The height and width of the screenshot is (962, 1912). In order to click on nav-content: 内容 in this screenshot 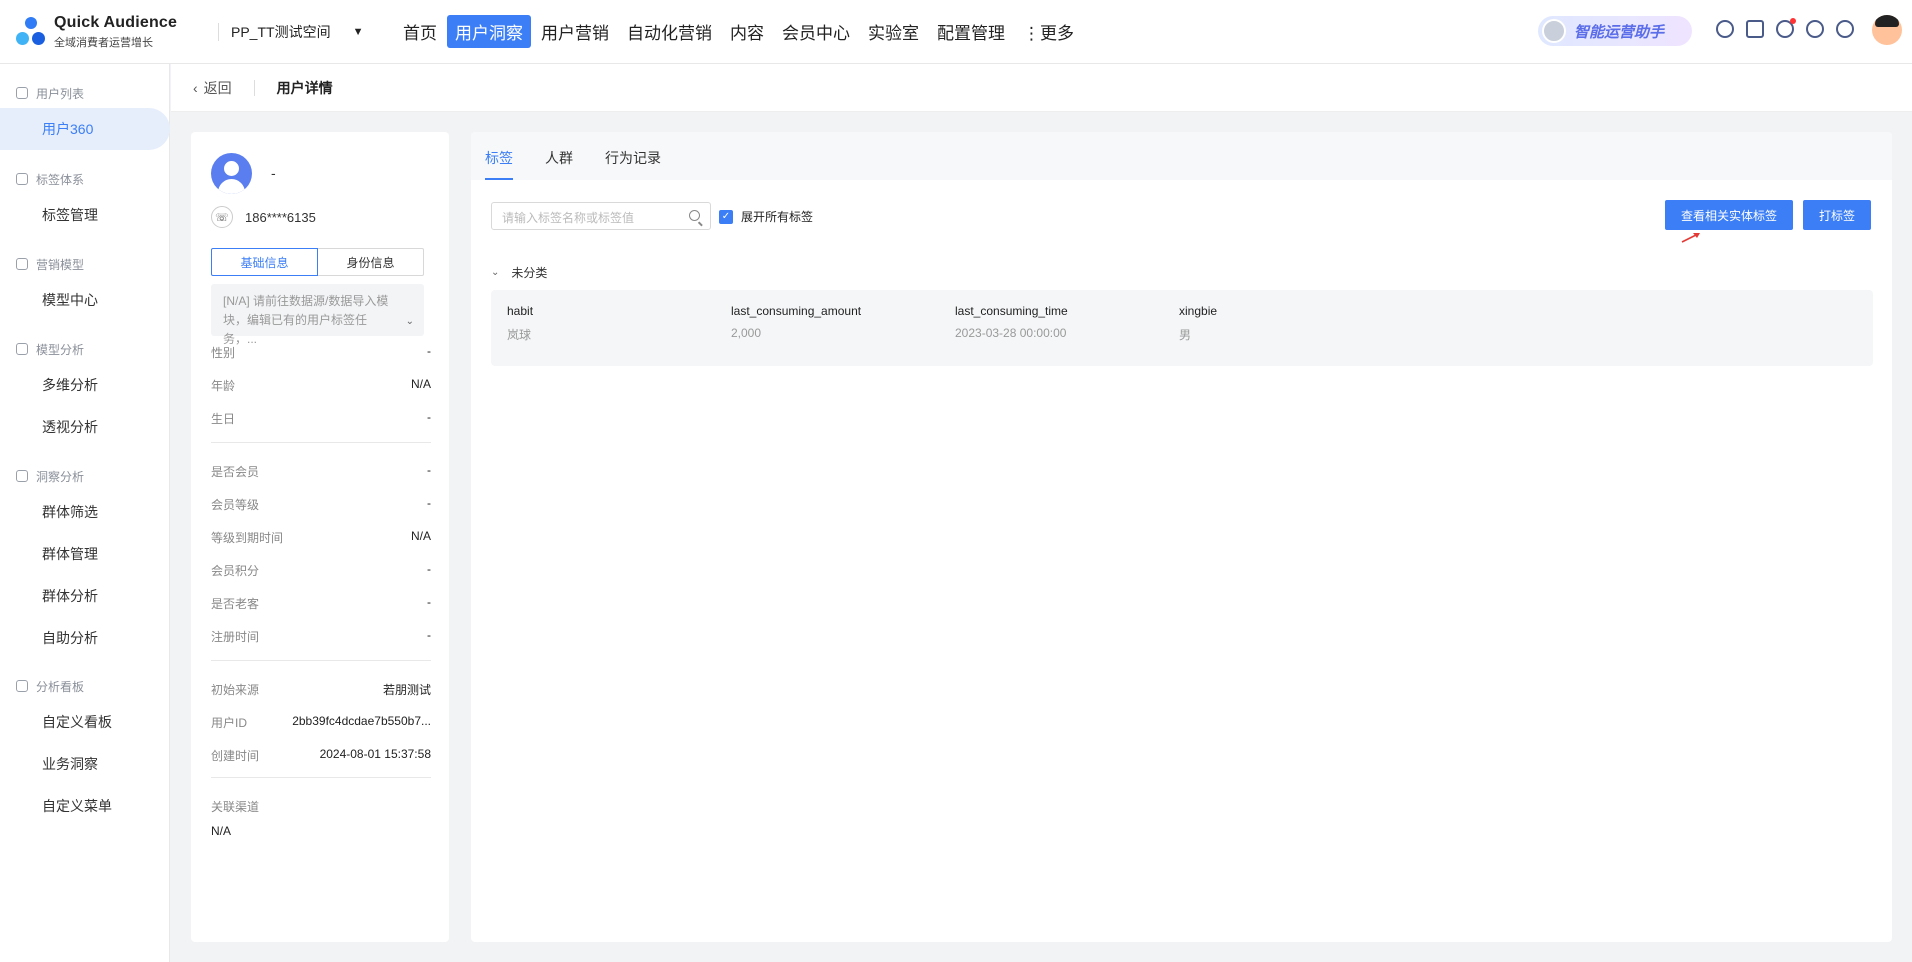, I will do `click(747, 31)`.